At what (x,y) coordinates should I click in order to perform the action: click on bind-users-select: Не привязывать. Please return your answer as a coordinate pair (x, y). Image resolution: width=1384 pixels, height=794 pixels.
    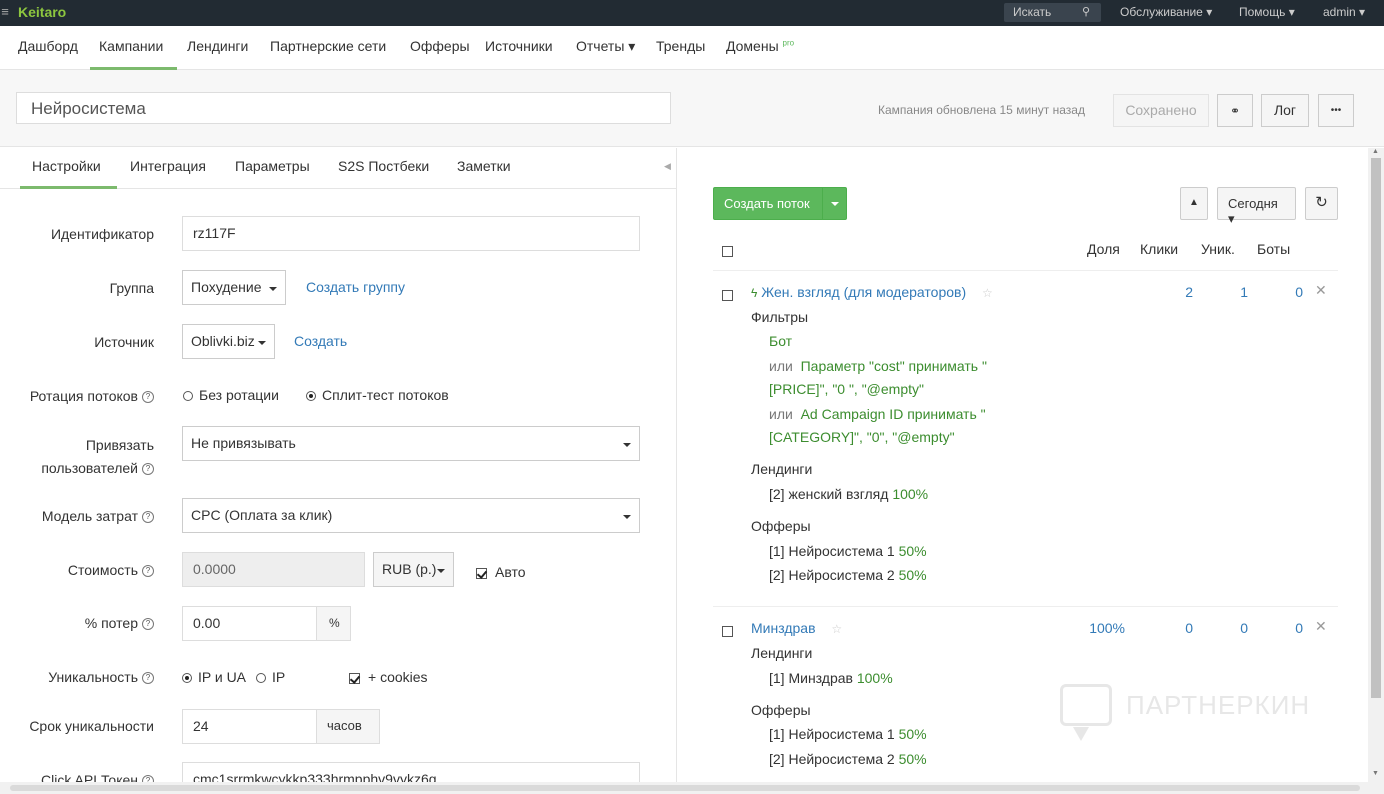
    Looking at the image, I should click on (411, 443).